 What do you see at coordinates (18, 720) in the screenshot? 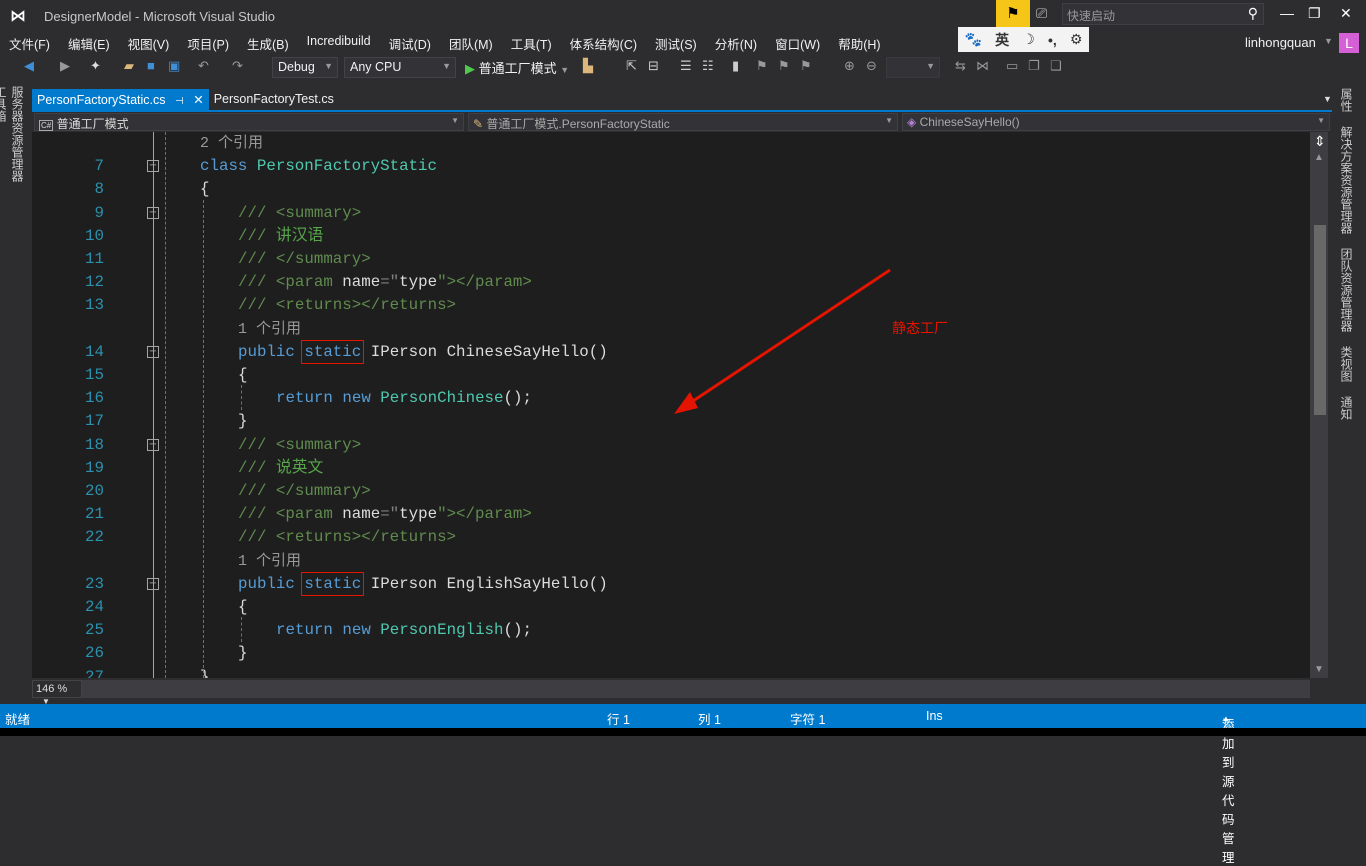
I see `status-ready: 就绪` at bounding box center [18, 720].